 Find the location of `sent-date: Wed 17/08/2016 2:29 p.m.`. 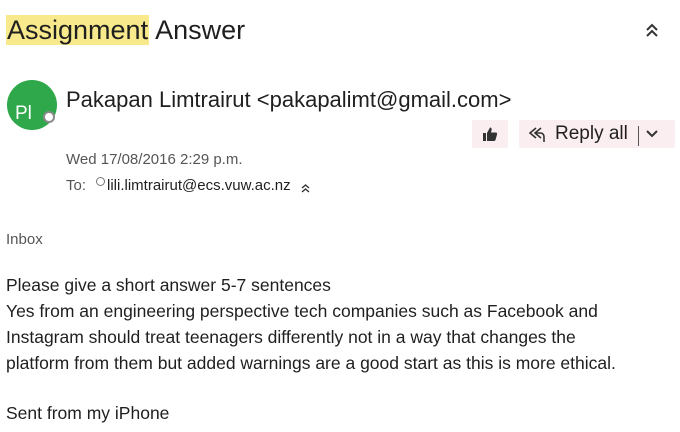

sent-date: Wed 17/08/2016 2:29 p.m. is located at coordinates (154, 159).